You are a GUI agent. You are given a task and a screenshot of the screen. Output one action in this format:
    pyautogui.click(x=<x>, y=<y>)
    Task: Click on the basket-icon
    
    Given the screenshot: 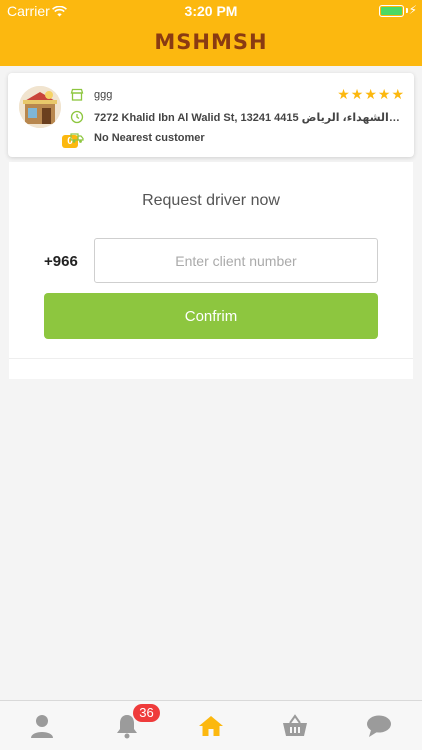 What is the action you would take?
    pyautogui.click(x=295, y=725)
    